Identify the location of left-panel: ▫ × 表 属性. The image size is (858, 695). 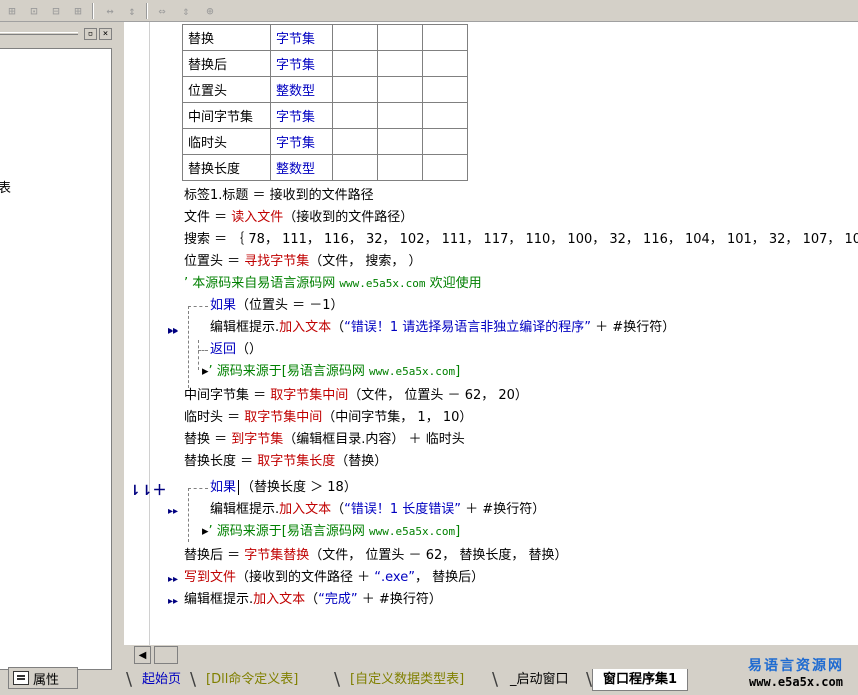
(59, 358).